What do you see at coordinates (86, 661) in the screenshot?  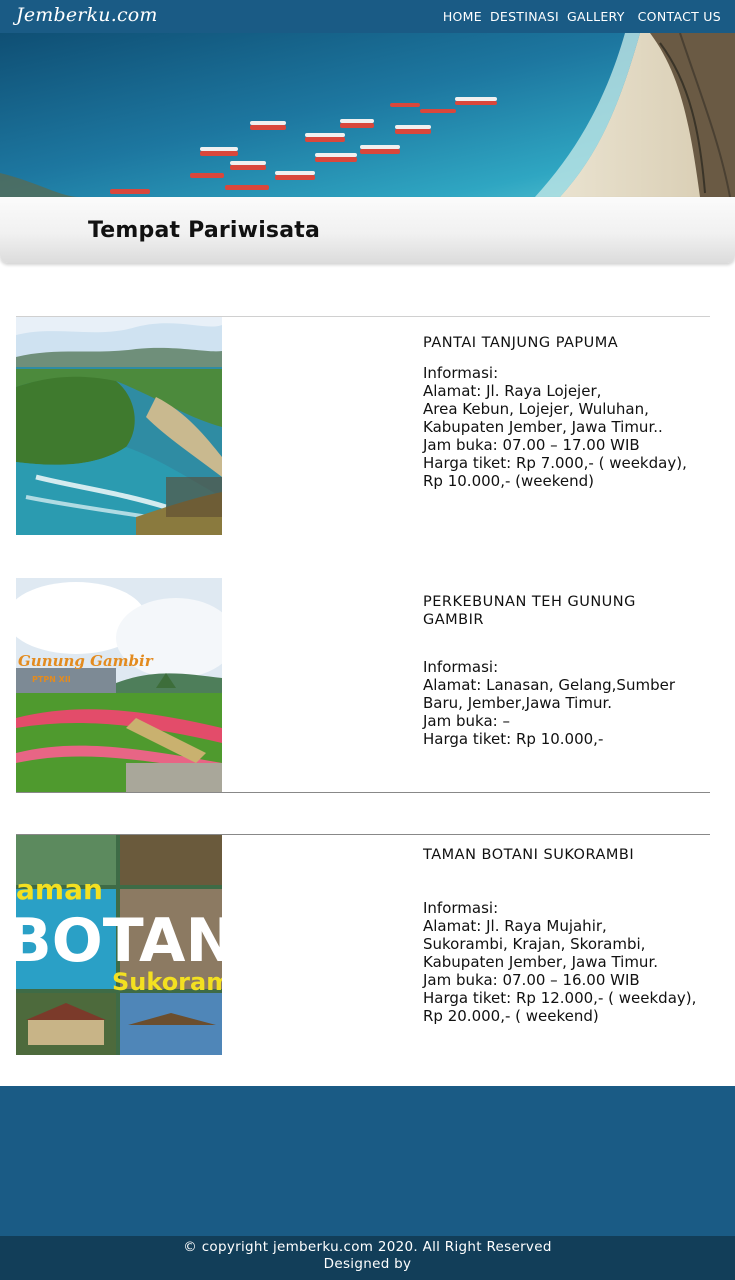 I see `sign-text: Gunung Gambir` at bounding box center [86, 661].